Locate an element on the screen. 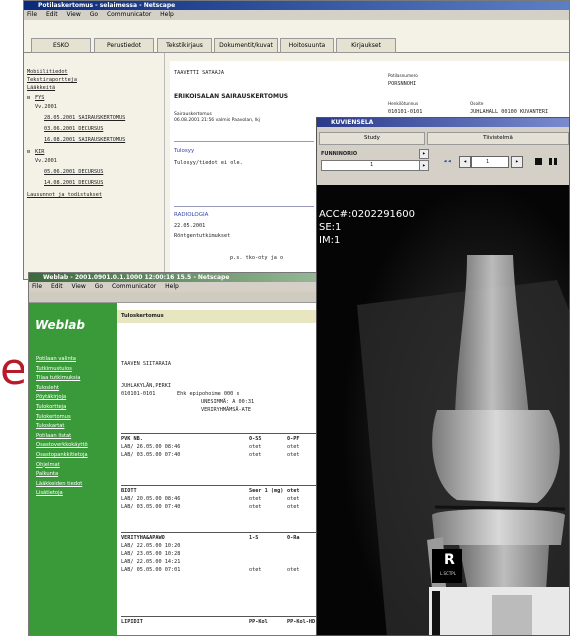 The image size is (570, 636). weblab-toolbar-strip is located at coordinates (181, 297).